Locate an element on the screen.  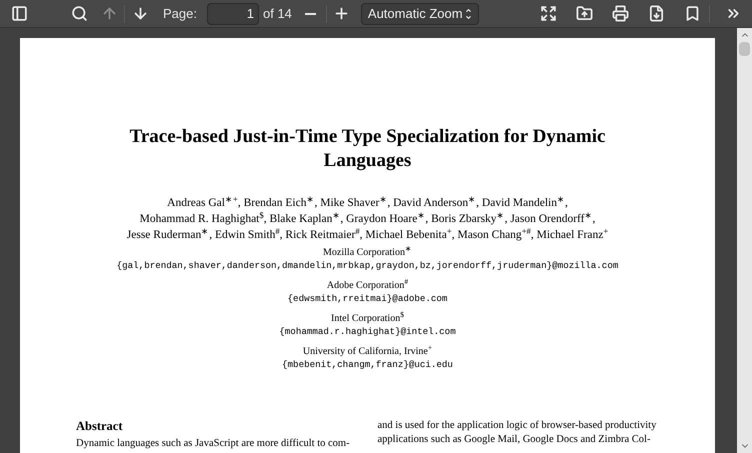
affiliation-email: {mbebenit,changm,franz}@uci.edu is located at coordinates (367, 364).